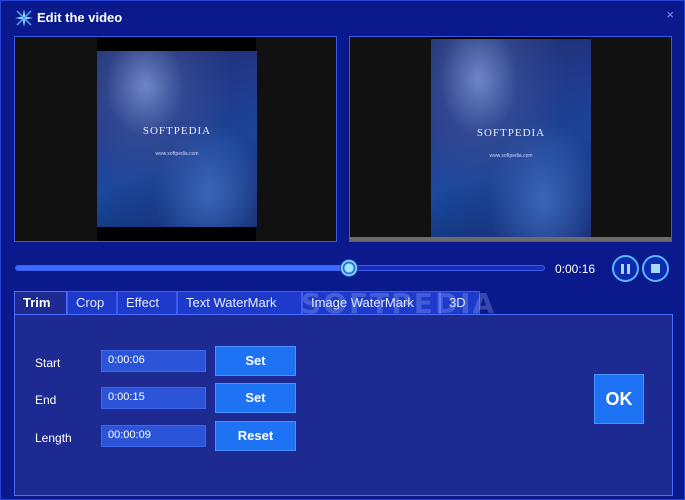  Describe the element at coordinates (343, 17) in the screenshot. I see `title-bar: Edit the video ×` at that location.